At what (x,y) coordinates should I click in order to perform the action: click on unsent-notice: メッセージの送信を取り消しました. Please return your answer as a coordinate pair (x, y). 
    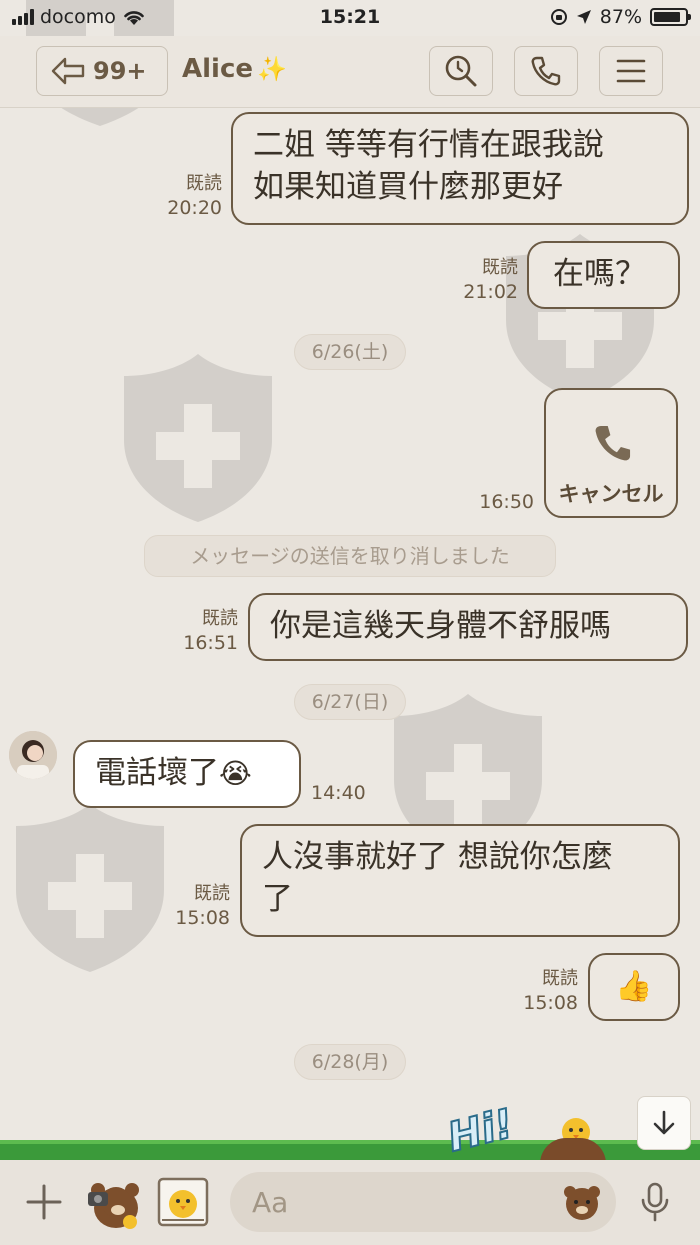
    Looking at the image, I should click on (350, 556).